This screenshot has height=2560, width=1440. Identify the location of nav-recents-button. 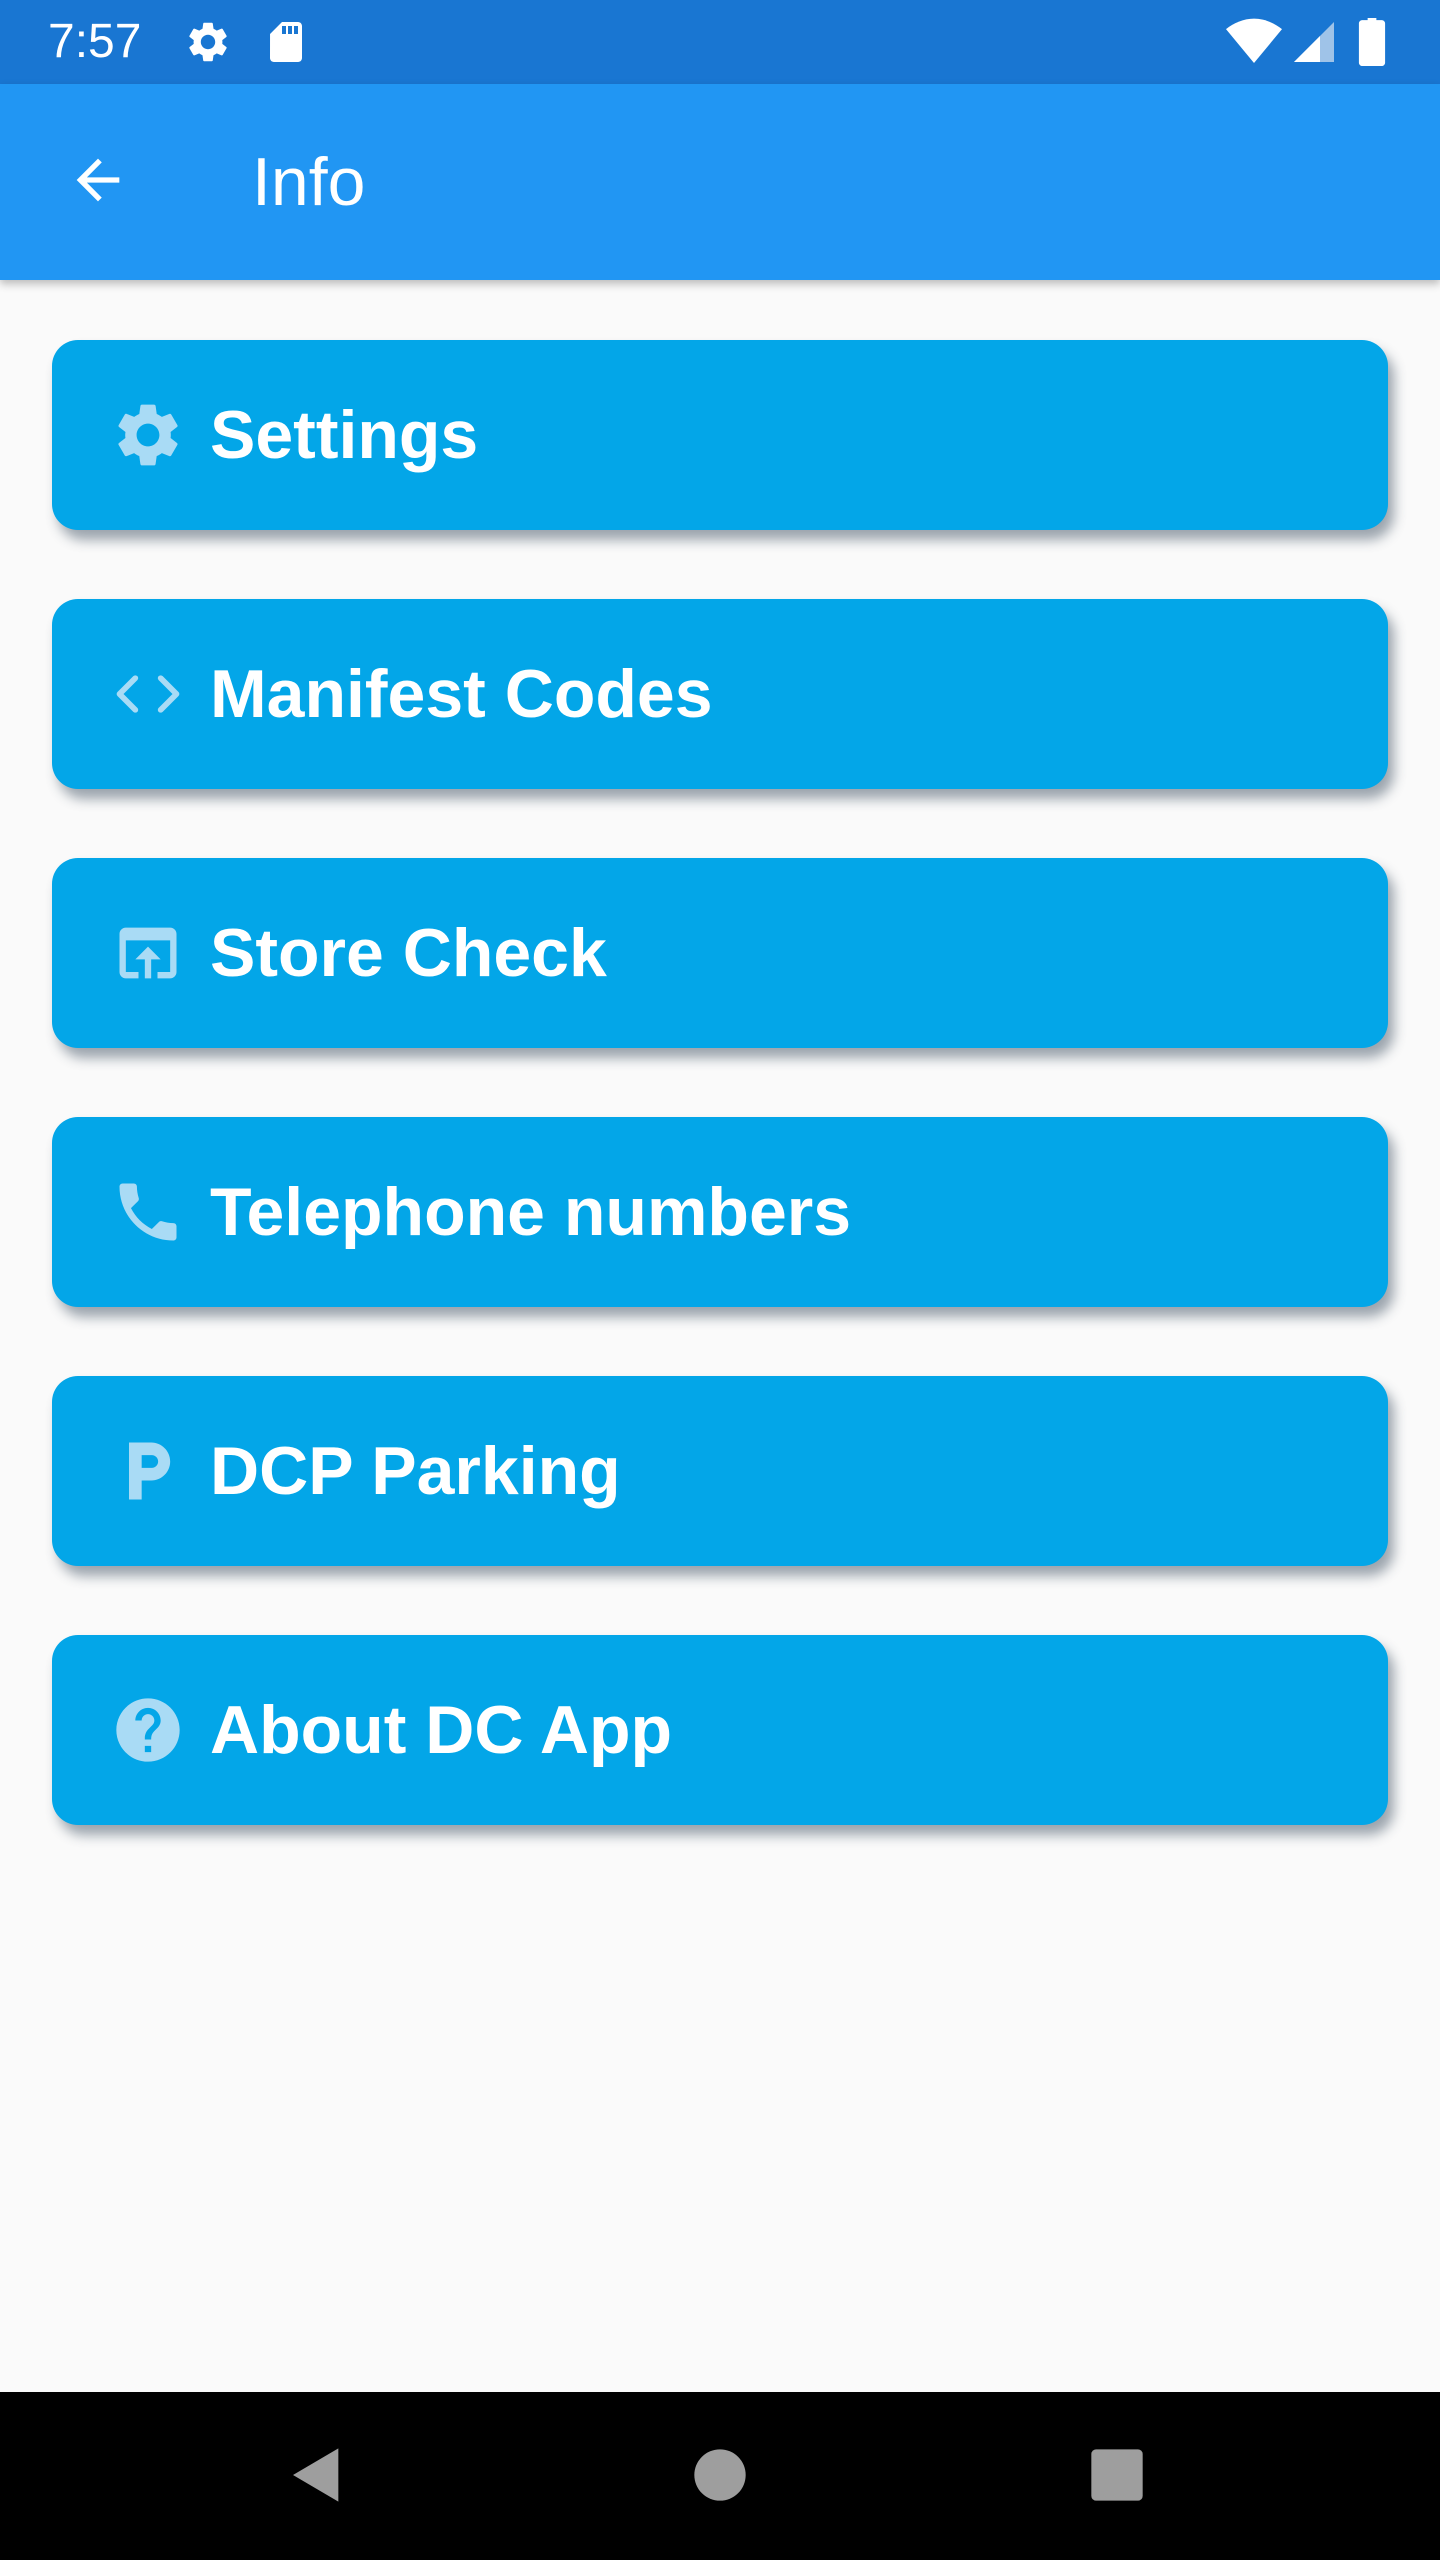
(1117, 2477).